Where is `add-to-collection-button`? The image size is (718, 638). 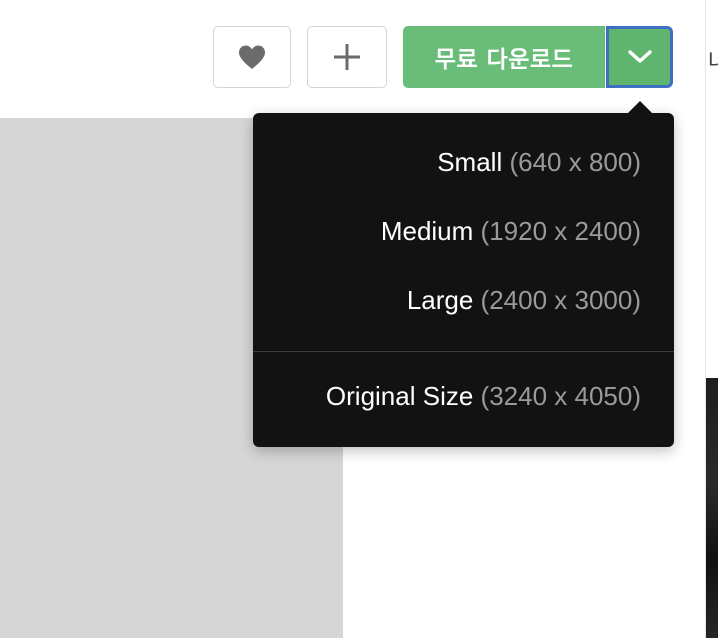 add-to-collection-button is located at coordinates (347, 57).